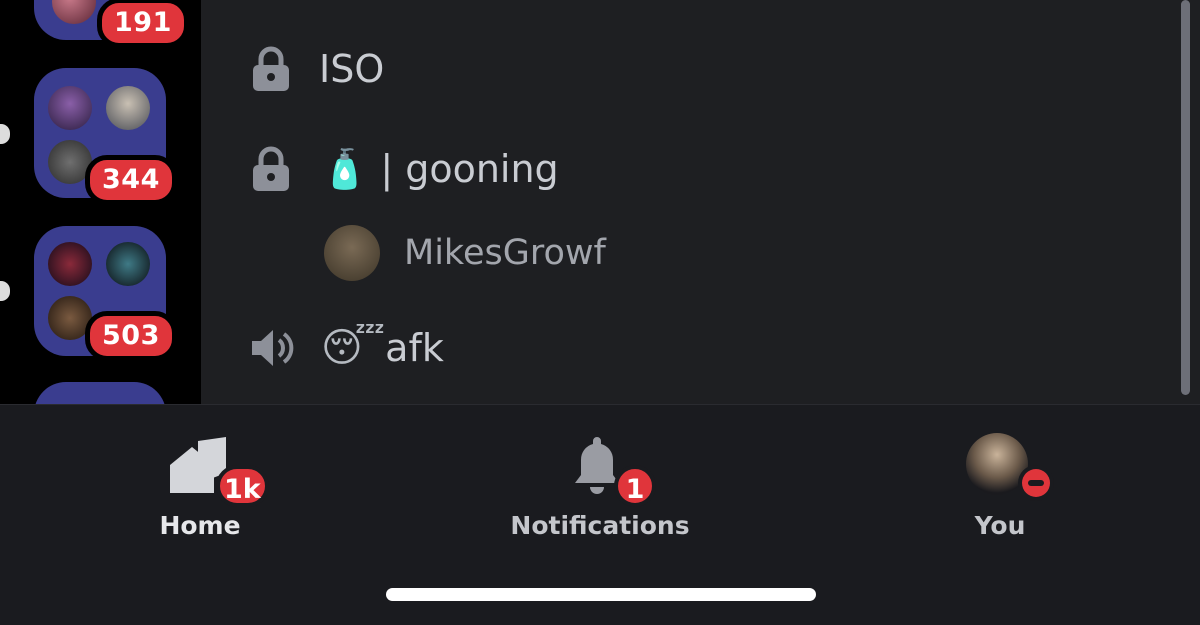 Image resolution: width=1200 pixels, height=625 pixels. Describe the element at coordinates (131, 336) in the screenshot. I see `unread-badge: 503` at that location.